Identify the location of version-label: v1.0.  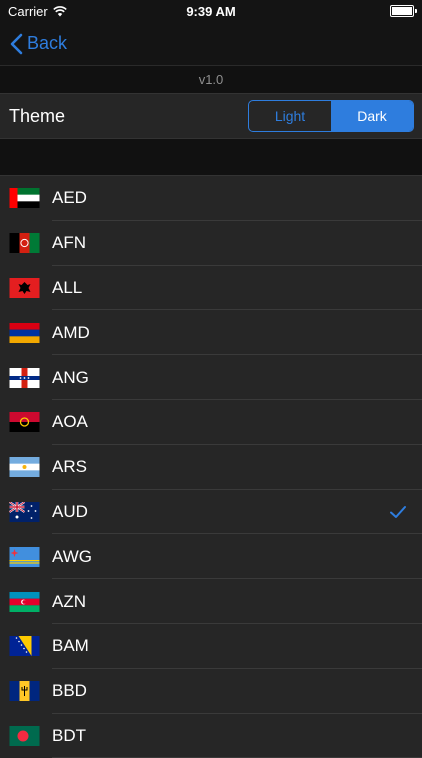
(211, 79).